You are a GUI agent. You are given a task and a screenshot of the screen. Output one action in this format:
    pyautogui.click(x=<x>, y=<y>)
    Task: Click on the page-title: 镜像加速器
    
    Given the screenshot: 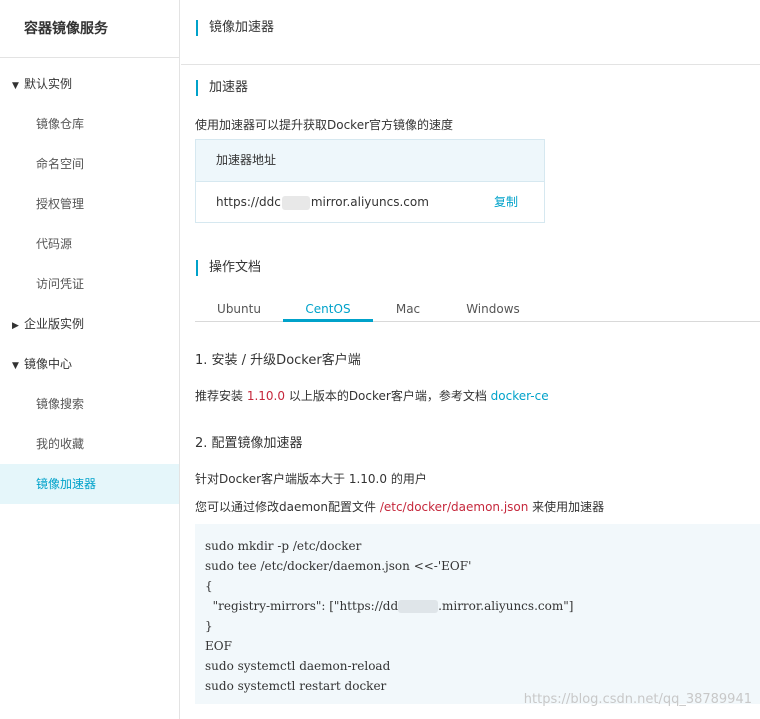 What is the action you would take?
    pyautogui.click(x=235, y=28)
    